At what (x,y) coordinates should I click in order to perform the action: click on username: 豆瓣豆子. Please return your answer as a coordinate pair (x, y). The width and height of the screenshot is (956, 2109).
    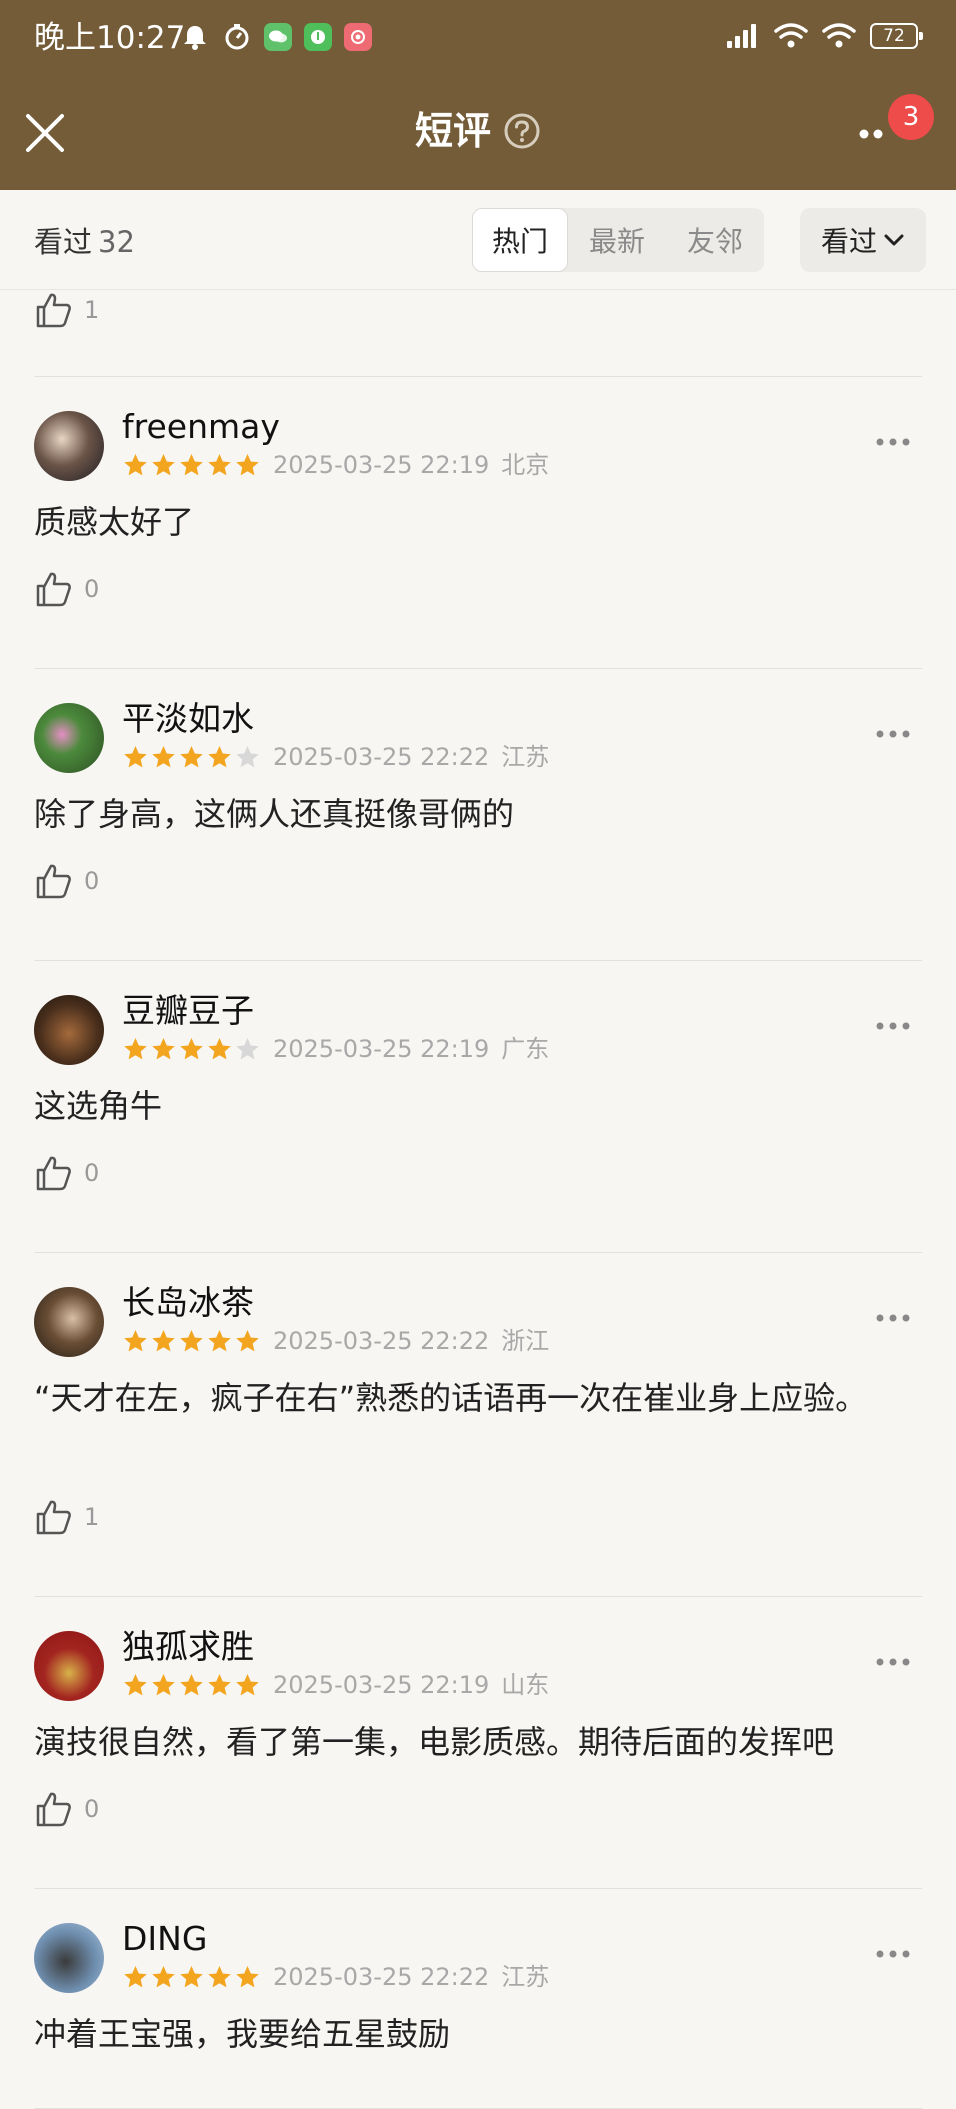
    Looking at the image, I should click on (188, 1011).